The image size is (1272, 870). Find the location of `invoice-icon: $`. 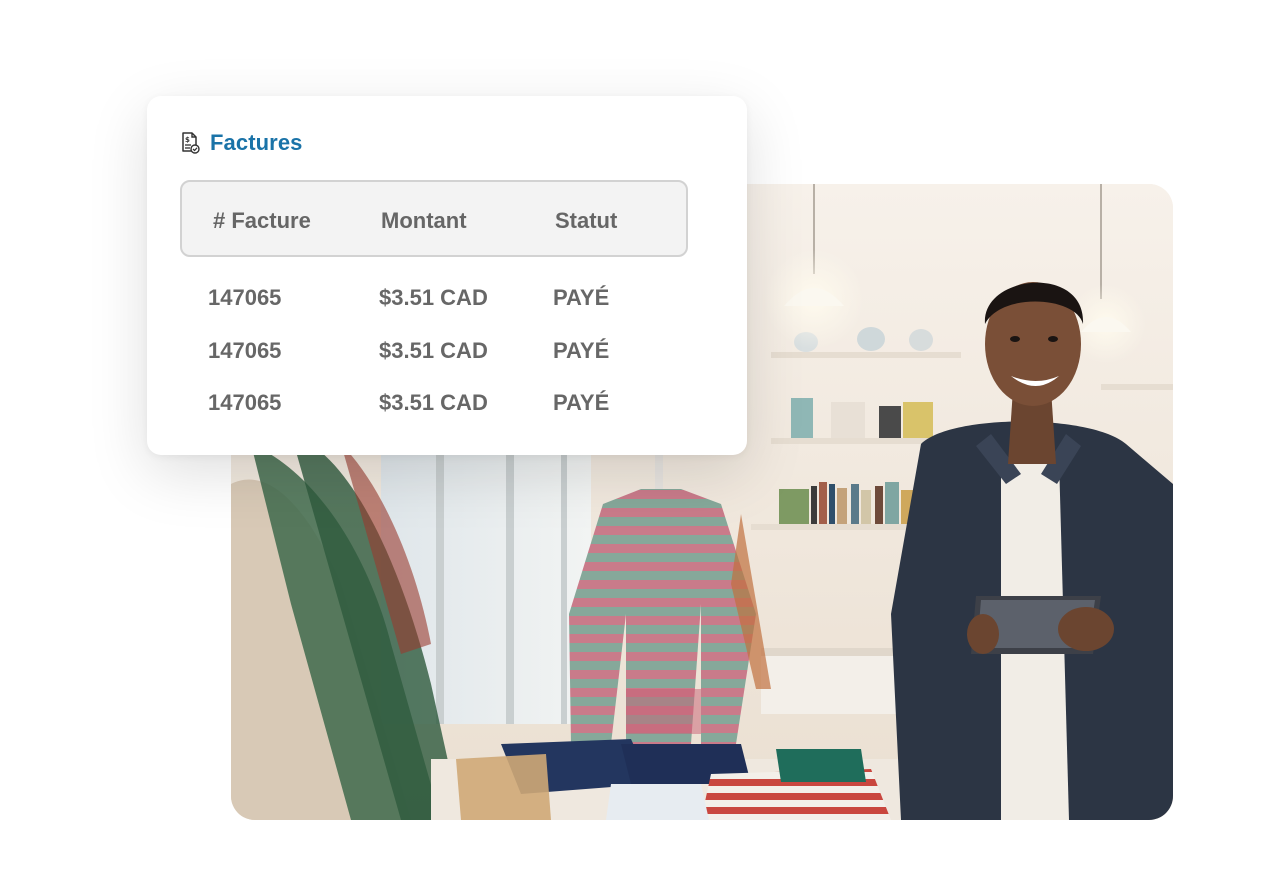

invoice-icon: $ is located at coordinates (190, 143).